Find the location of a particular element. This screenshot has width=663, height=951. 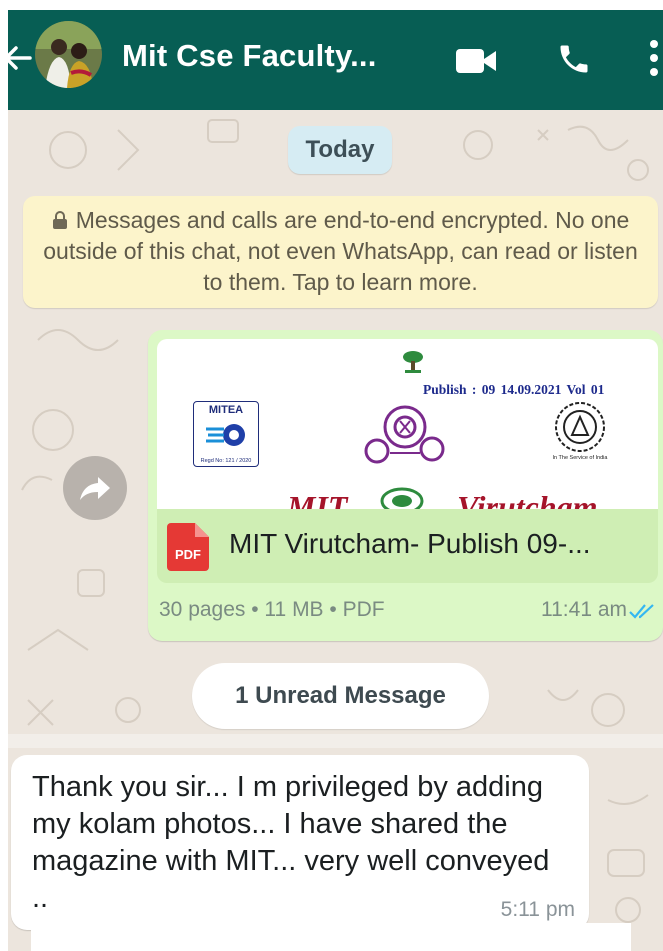

mitea-logo: MITEA Regd No: 121 / 2020 is located at coordinates (226, 434).